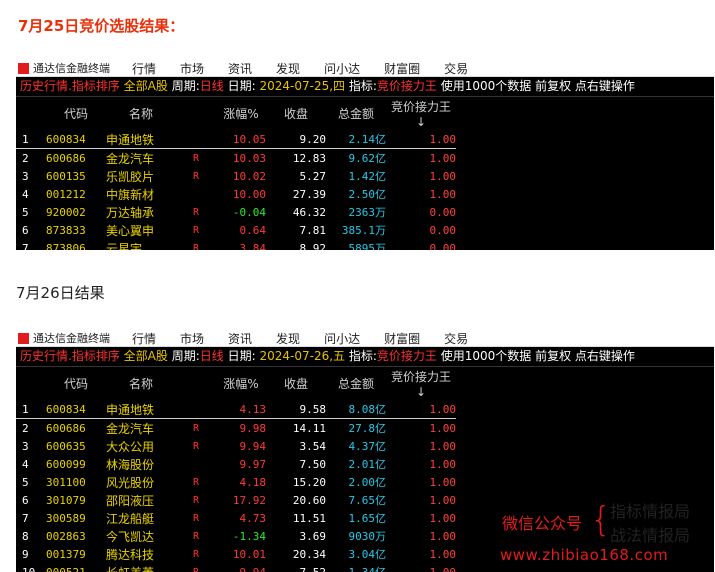 The width and height of the screenshot is (715, 572). What do you see at coordinates (356, 158) in the screenshot?
I see `total-amount: 9.62亿` at bounding box center [356, 158].